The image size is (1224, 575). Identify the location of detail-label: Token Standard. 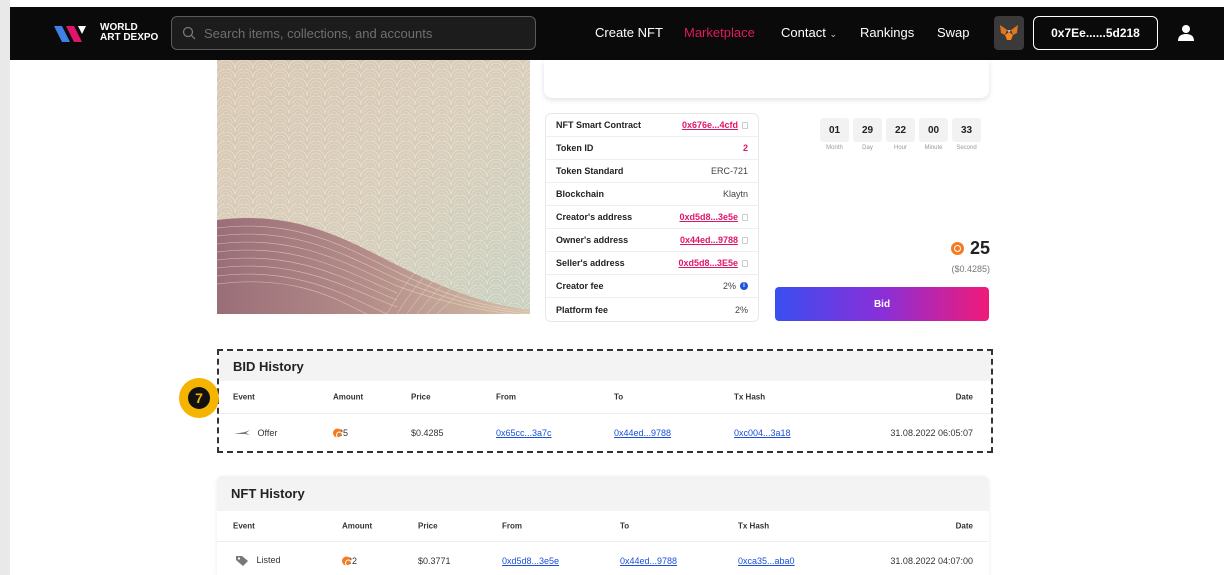
(590, 171).